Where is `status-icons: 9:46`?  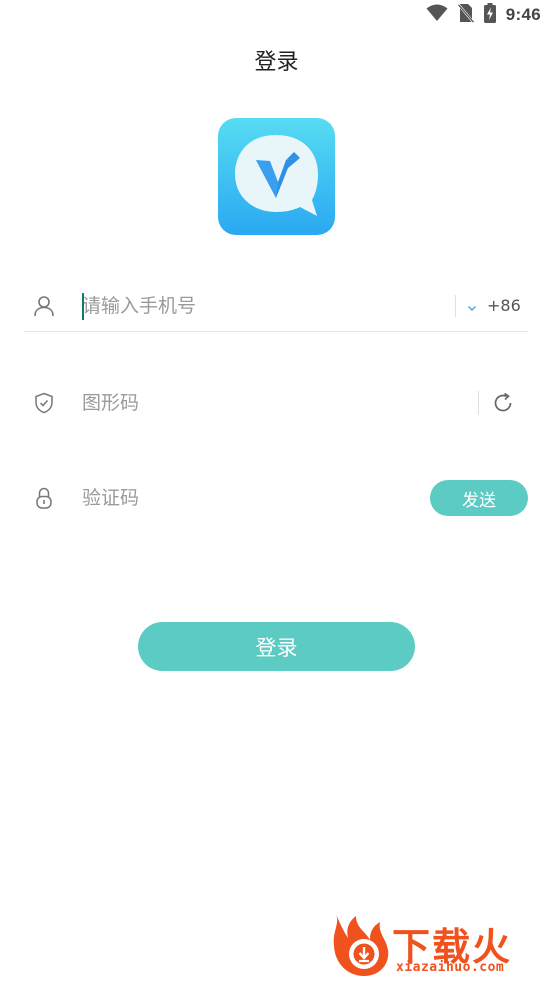
status-icons: 9:46 is located at coordinates (483, 15).